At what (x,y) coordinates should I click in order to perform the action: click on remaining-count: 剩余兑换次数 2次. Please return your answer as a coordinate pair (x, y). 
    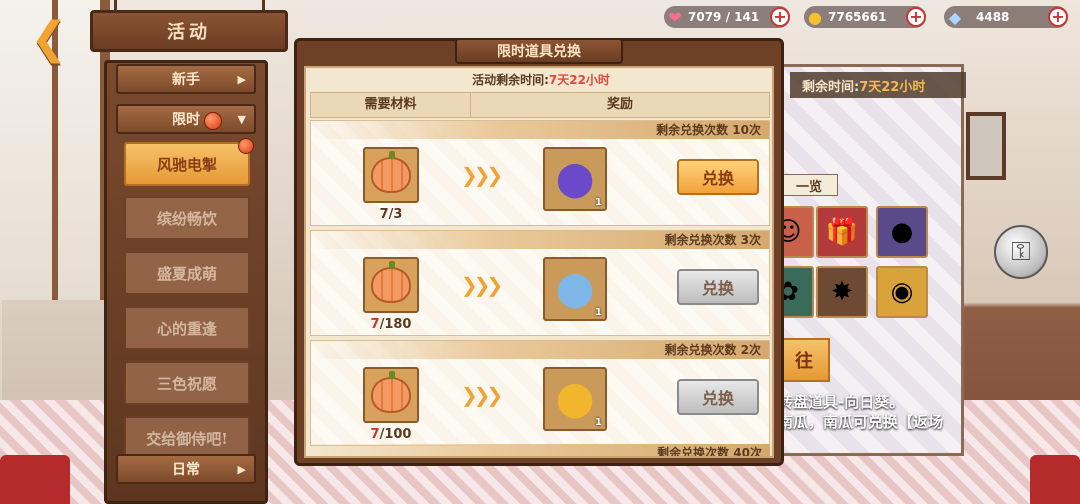
    Looking at the image, I should click on (540, 350).